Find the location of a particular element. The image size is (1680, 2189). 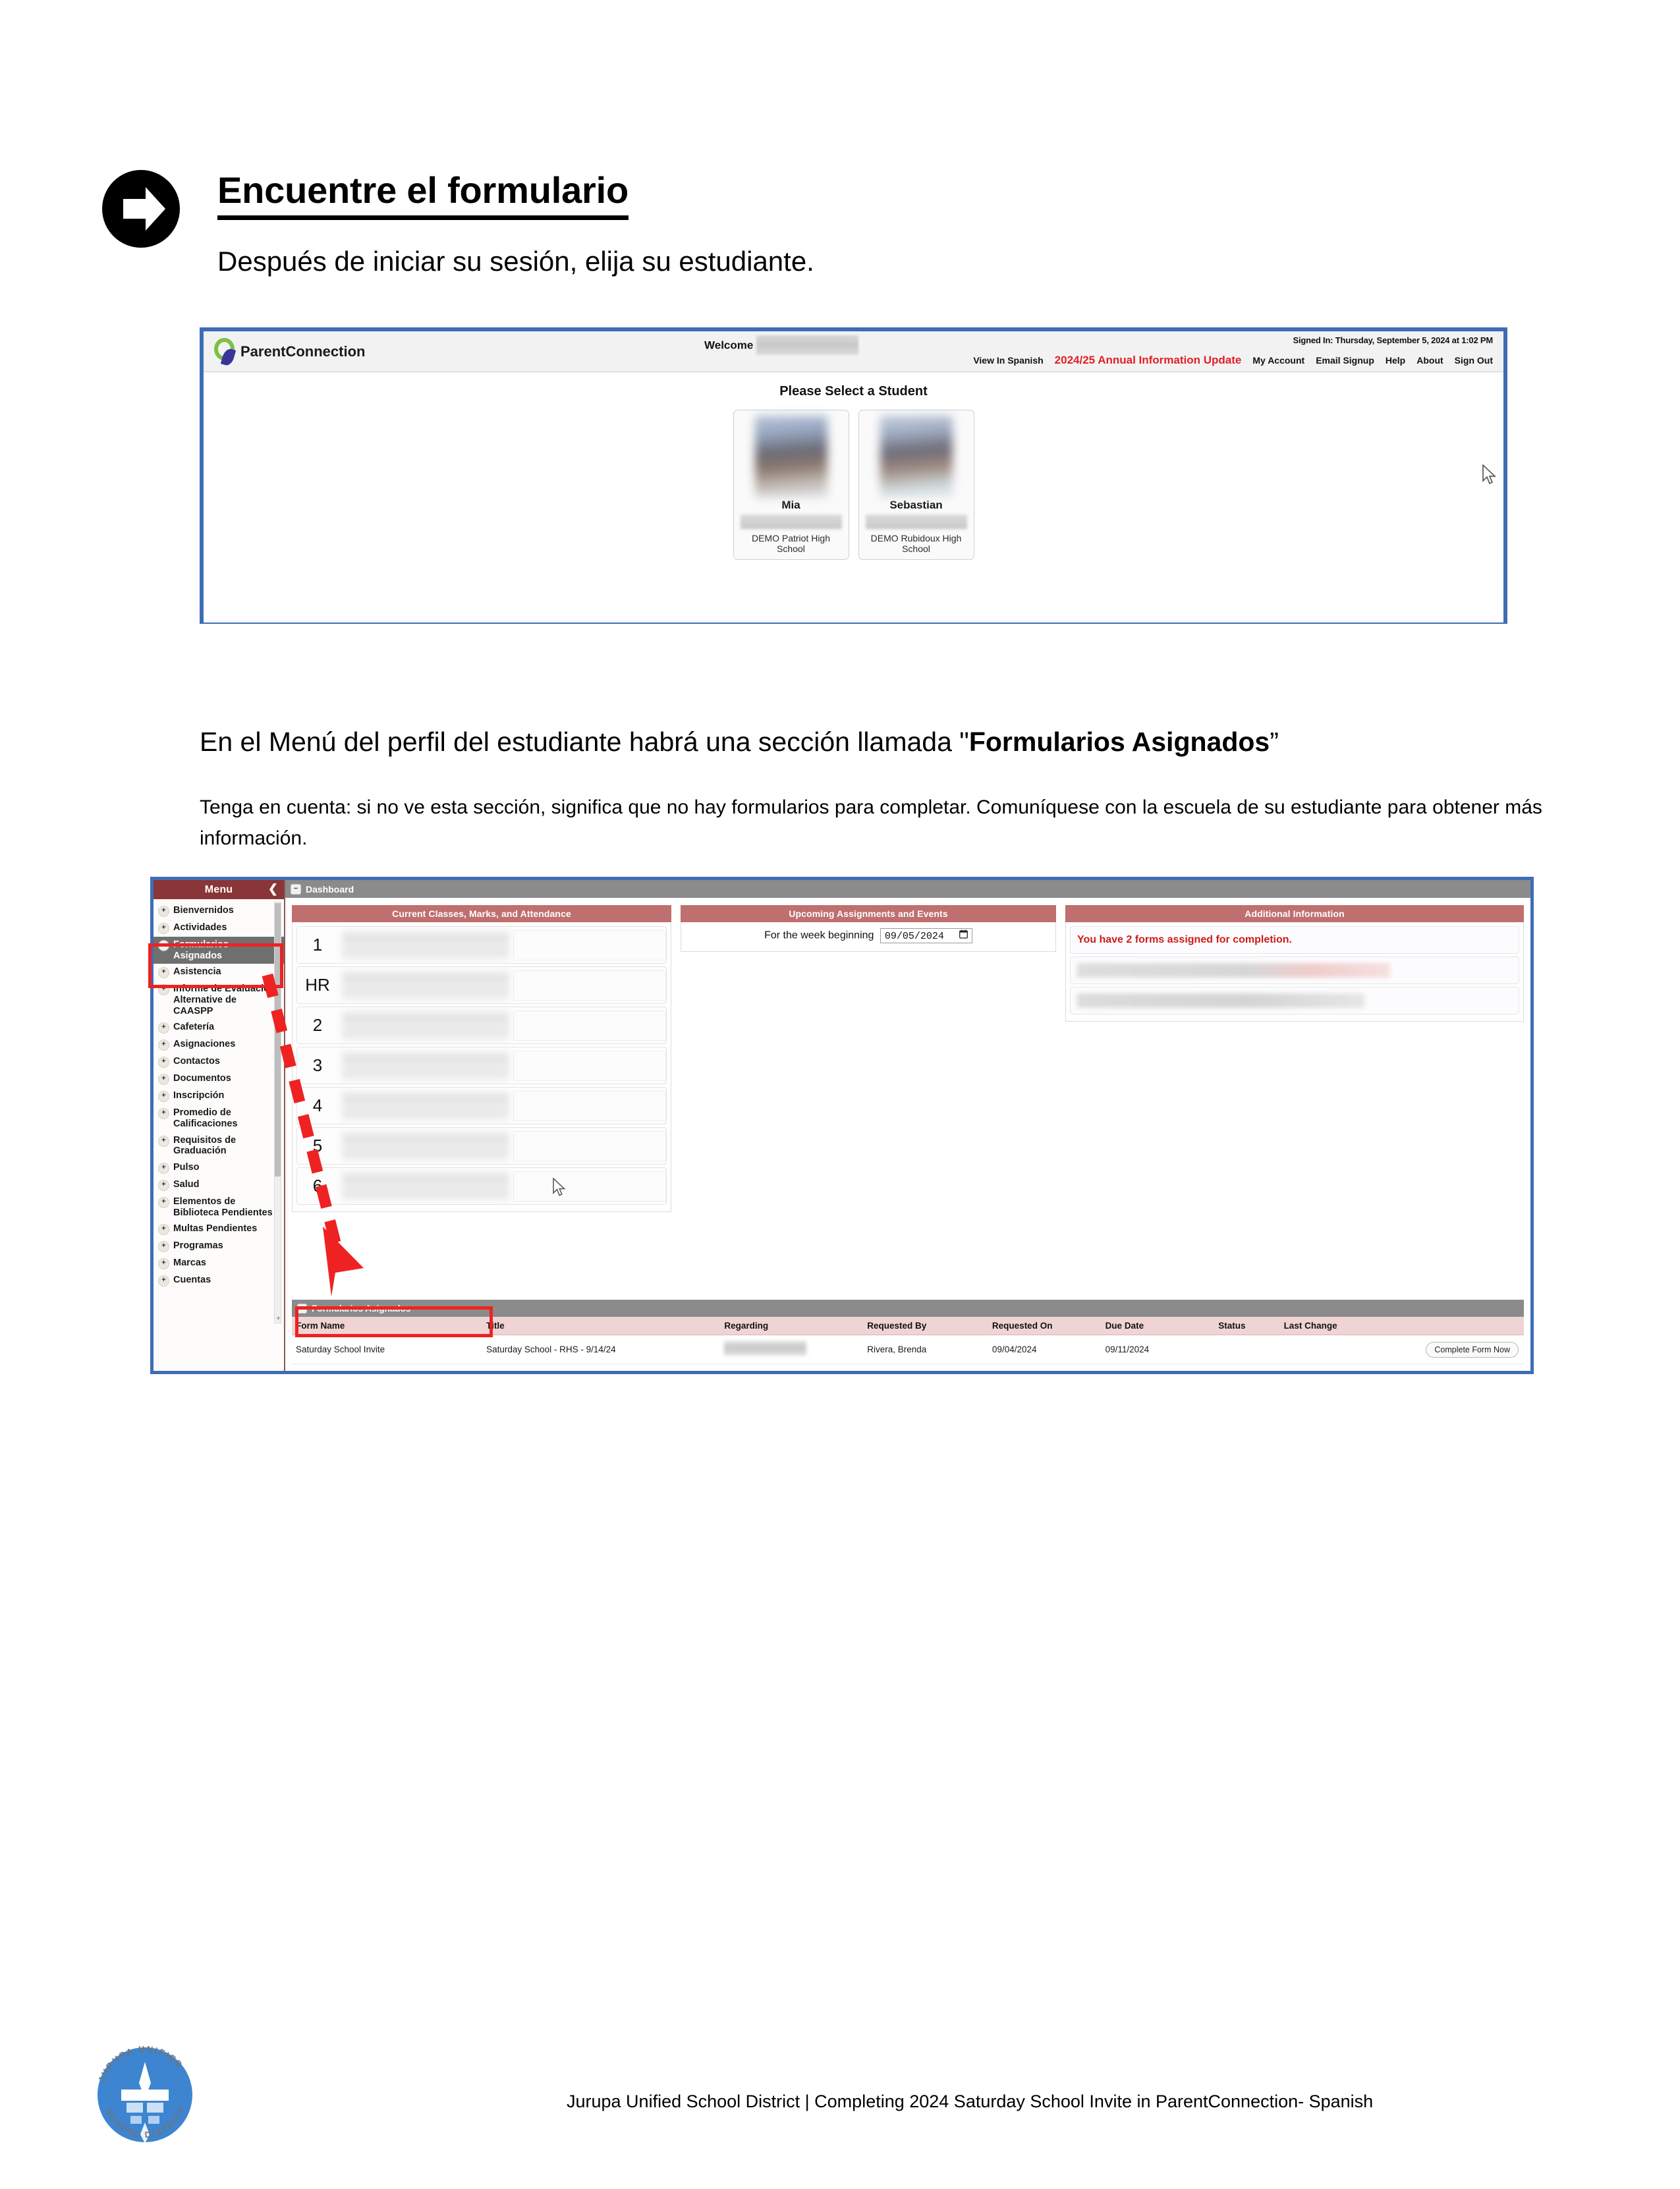

student-card-sebastian: Sebastian DEMO Rubidoux High School is located at coordinates (916, 485).